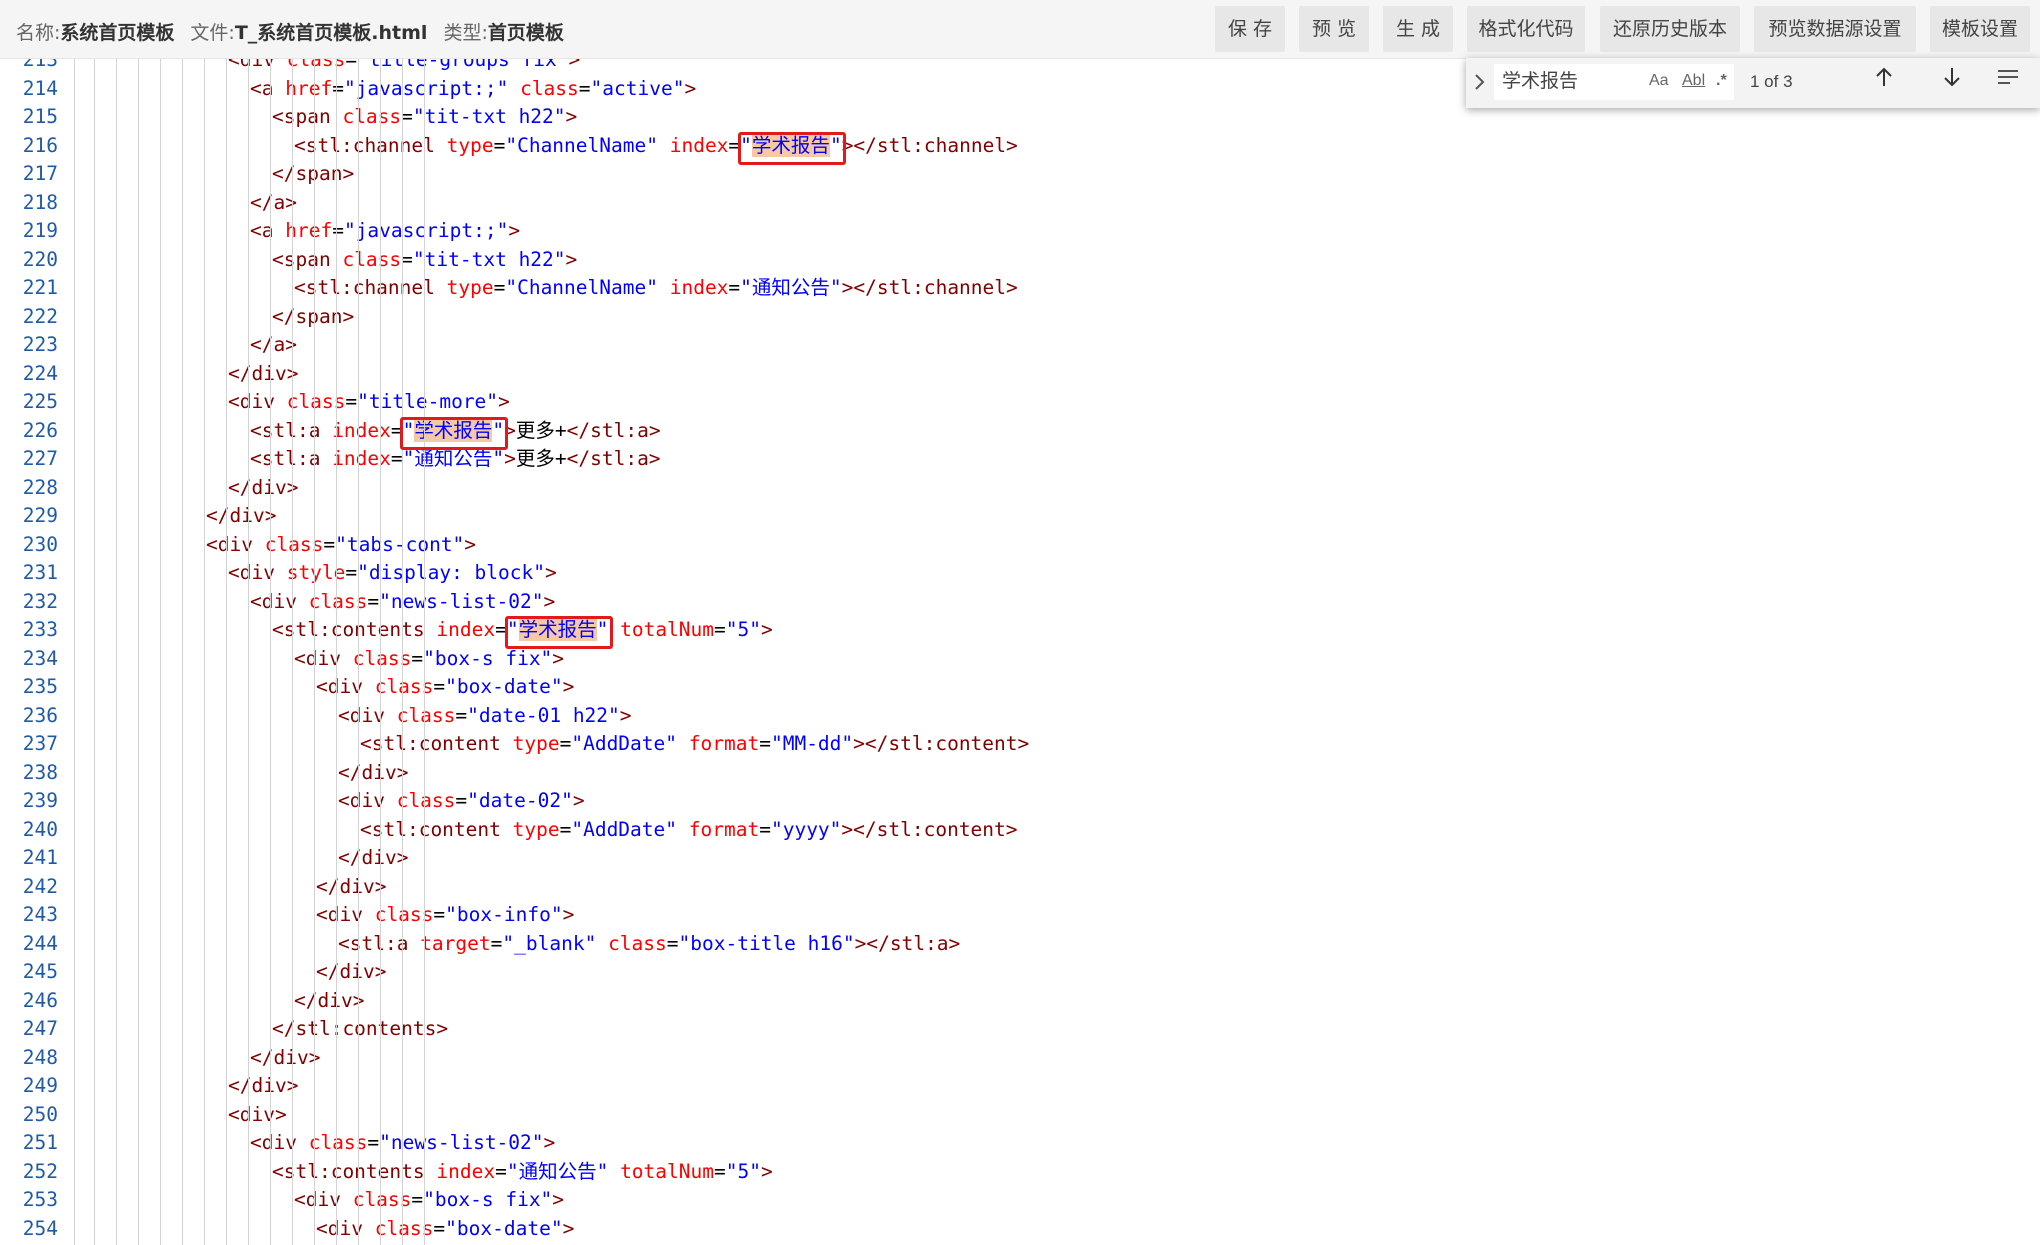 The image size is (2040, 1245). What do you see at coordinates (1693, 81) in the screenshot?
I see `whole-word-toggle: Abl` at bounding box center [1693, 81].